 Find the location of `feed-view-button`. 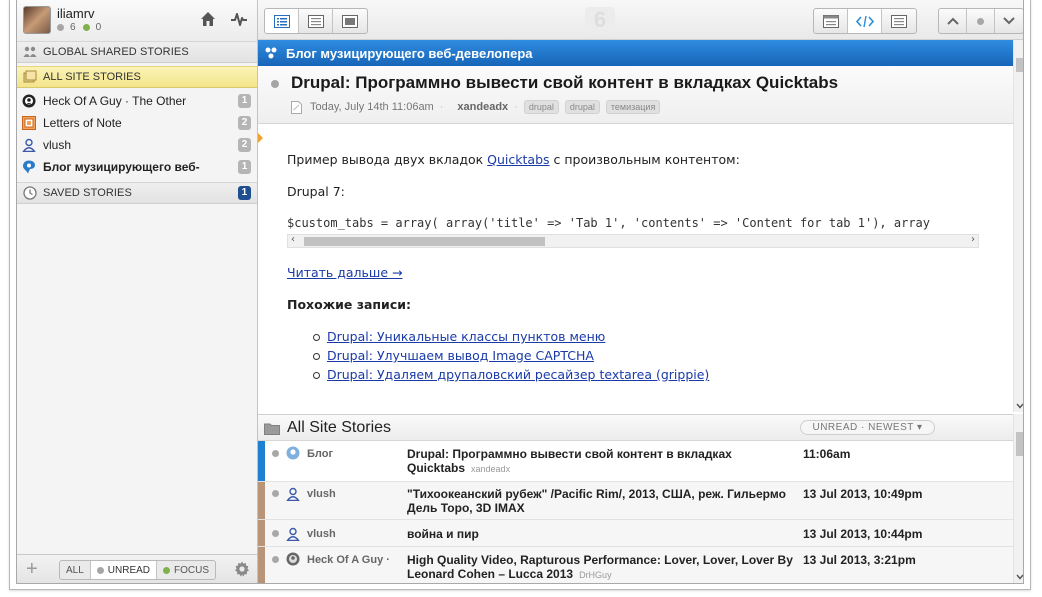

feed-view-button is located at coordinates (282, 21).